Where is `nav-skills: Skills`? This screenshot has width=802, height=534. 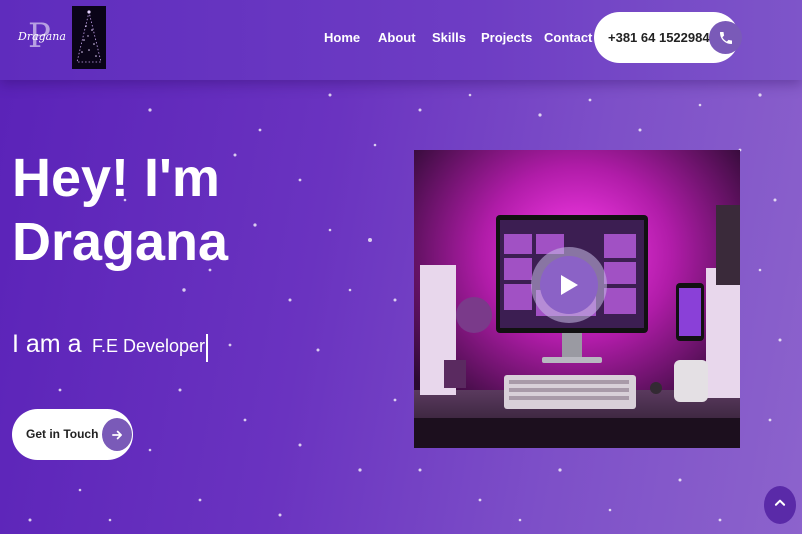 nav-skills: Skills is located at coordinates (449, 37).